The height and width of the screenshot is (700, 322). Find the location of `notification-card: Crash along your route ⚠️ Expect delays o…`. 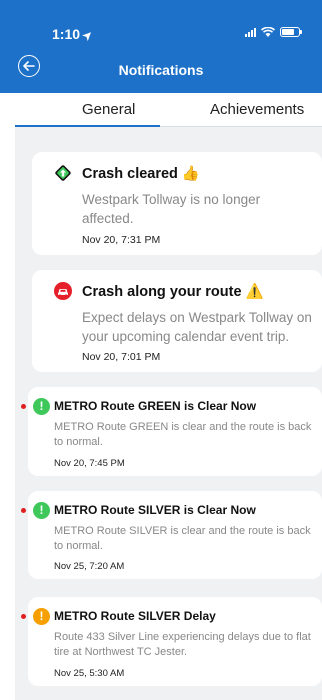

notification-card: Crash along your route ⚠️ Expect delays o… is located at coordinates (177, 321).